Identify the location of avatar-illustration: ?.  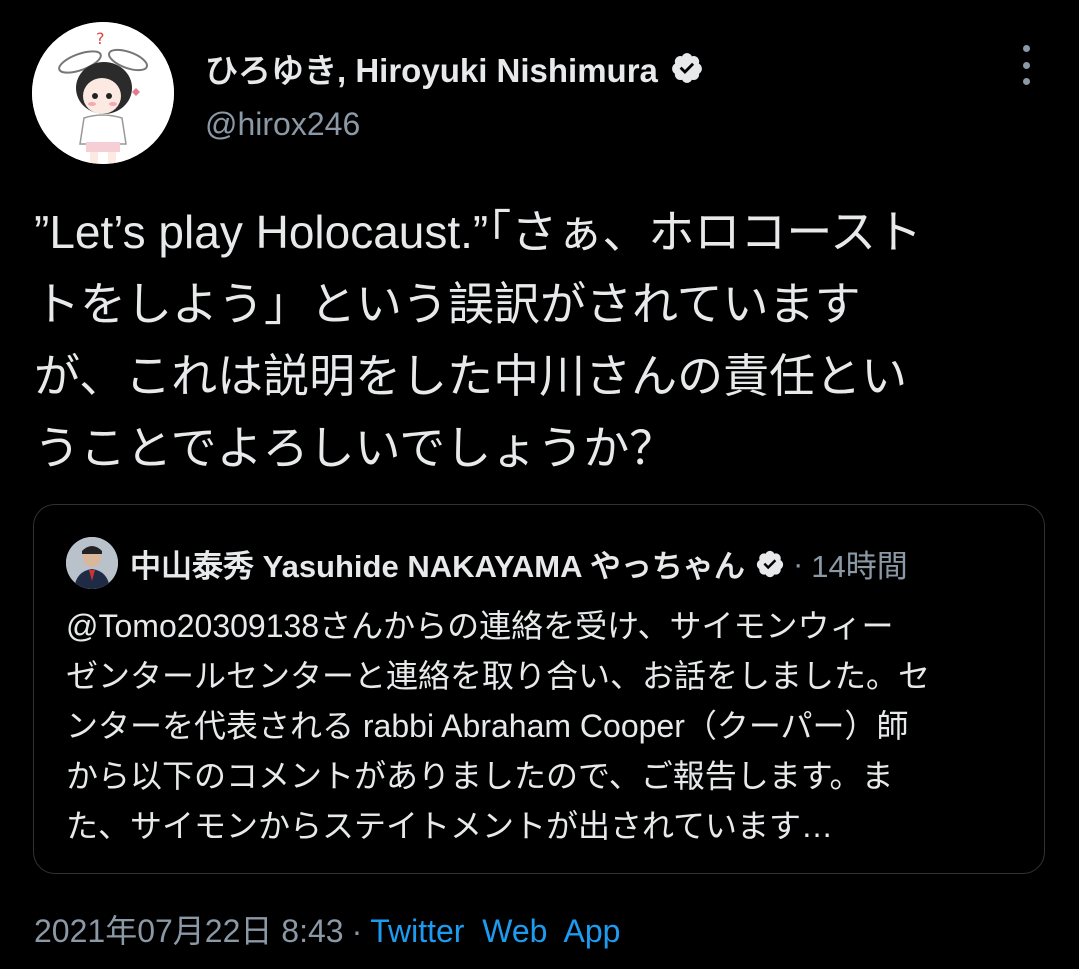
(103, 93).